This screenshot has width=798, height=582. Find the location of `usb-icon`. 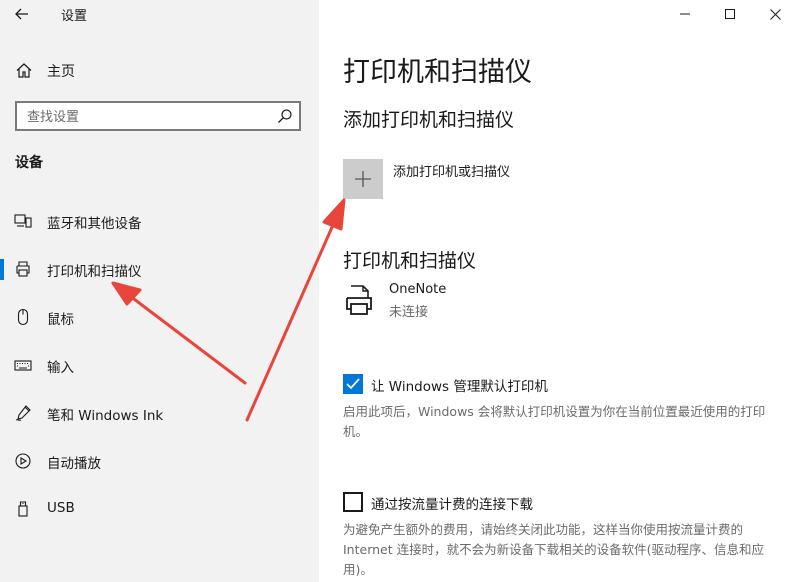

usb-icon is located at coordinates (23, 509).